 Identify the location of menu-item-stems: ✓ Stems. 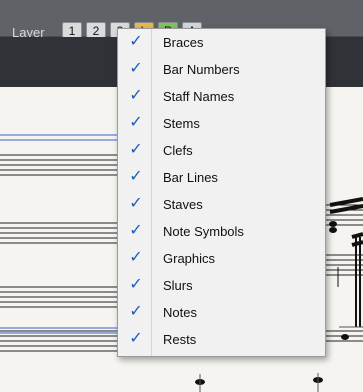
(221, 124).